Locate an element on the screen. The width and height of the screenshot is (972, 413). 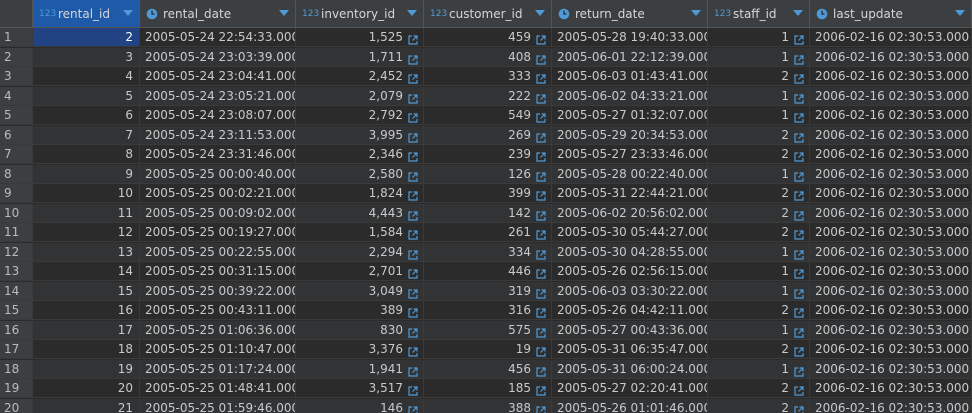
row-number: 18 is located at coordinates (16, 369).